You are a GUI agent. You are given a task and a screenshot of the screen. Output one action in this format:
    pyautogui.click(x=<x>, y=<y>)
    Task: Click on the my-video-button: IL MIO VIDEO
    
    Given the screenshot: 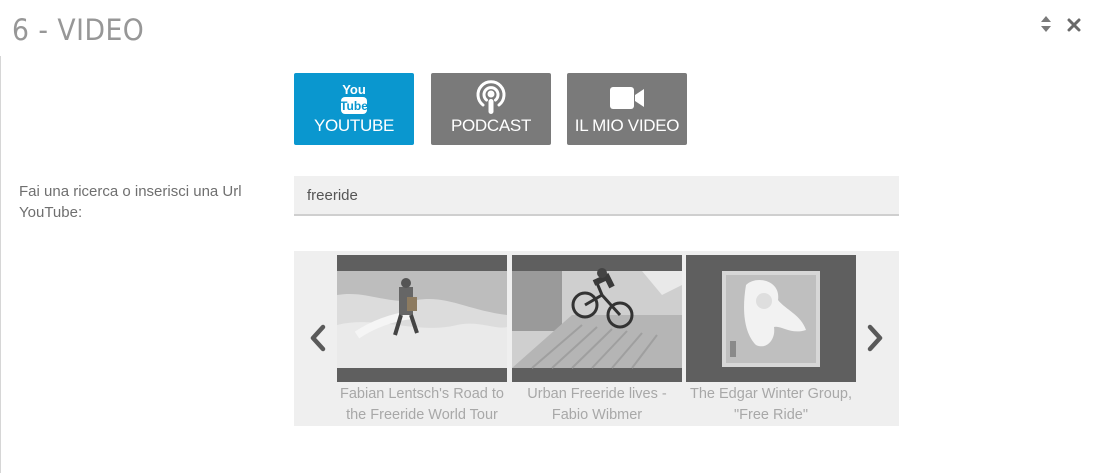 What is the action you would take?
    pyautogui.click(x=627, y=109)
    